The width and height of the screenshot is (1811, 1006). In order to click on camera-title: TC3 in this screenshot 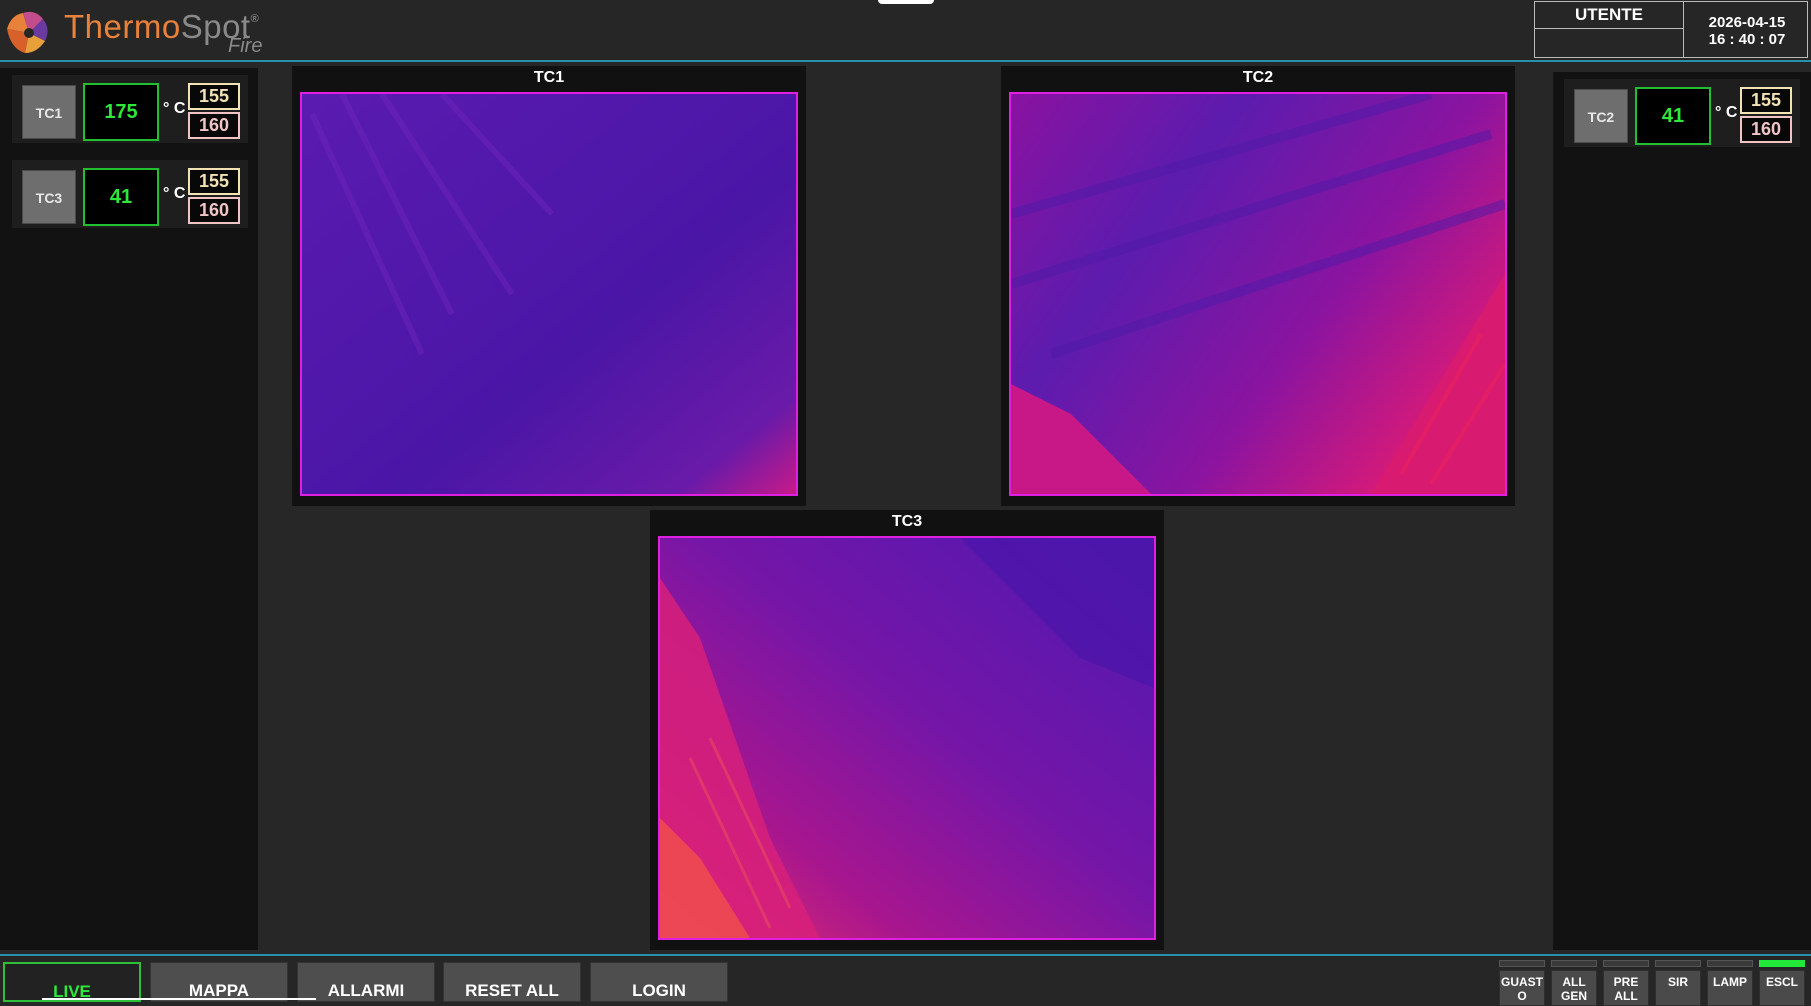, I will do `click(907, 521)`.